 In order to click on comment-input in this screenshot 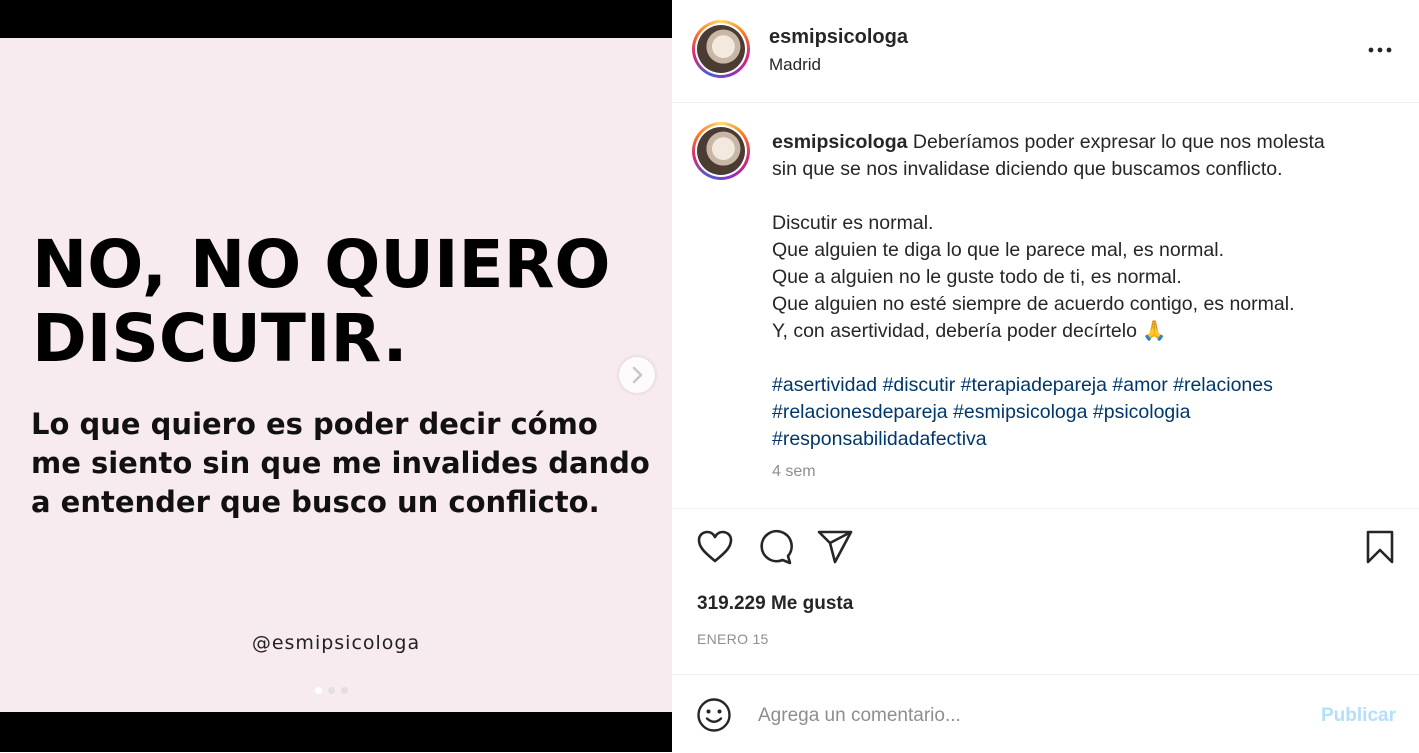, I will do `click(1028, 716)`.